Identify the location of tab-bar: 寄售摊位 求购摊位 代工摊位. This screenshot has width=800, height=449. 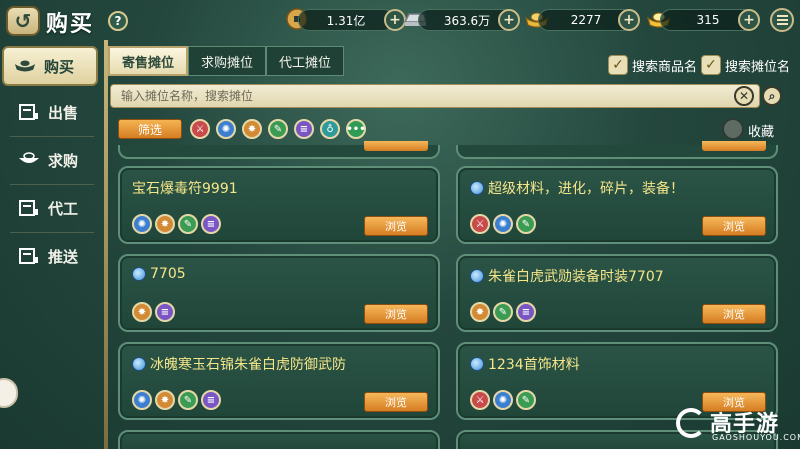
(226, 61).